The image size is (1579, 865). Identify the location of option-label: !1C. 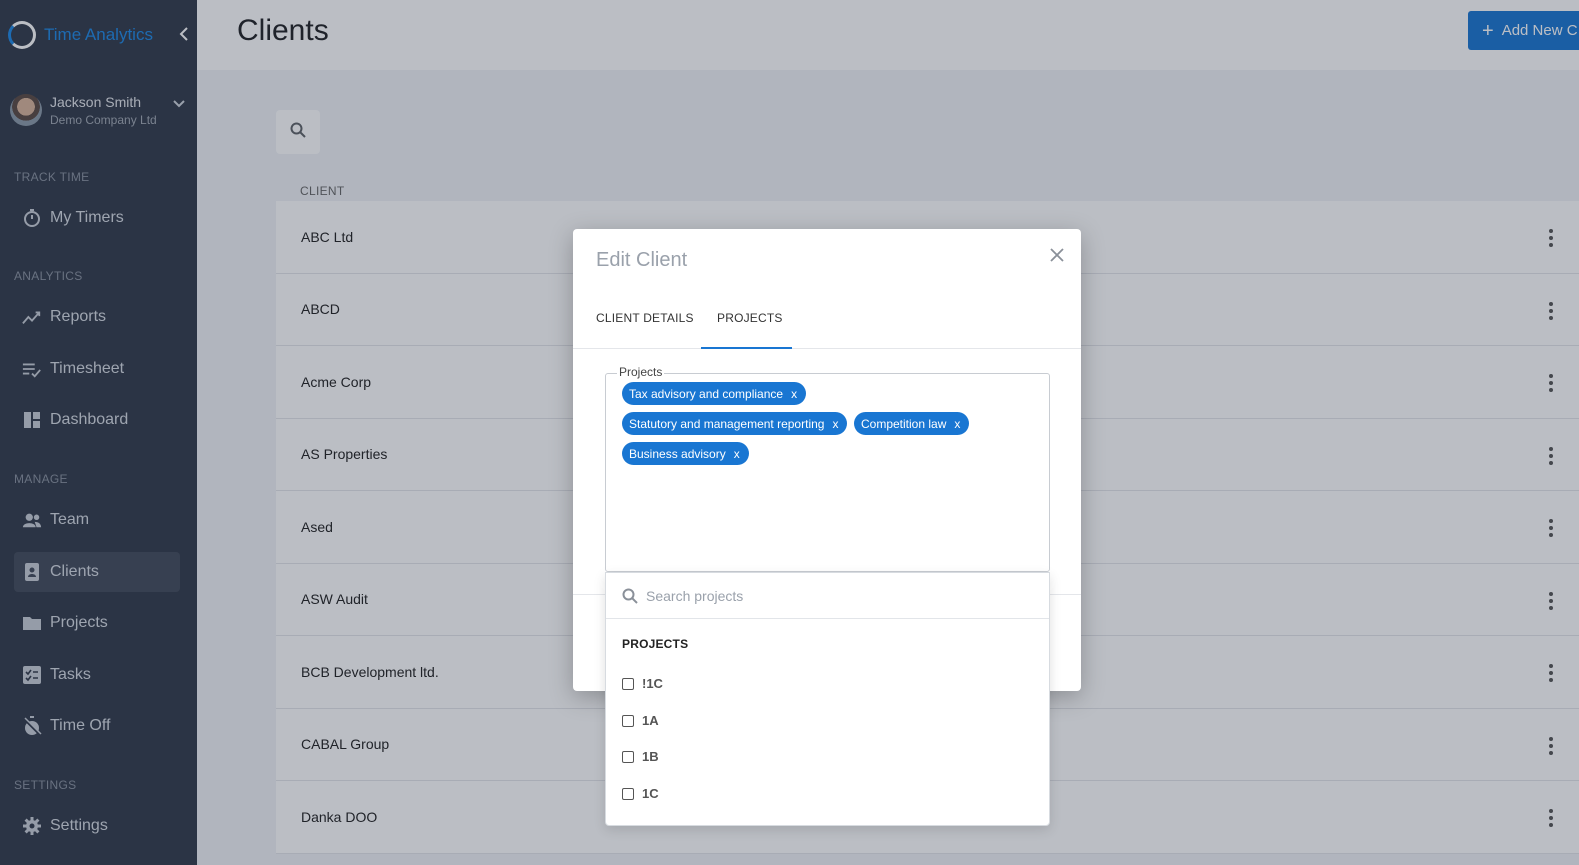
(652, 683).